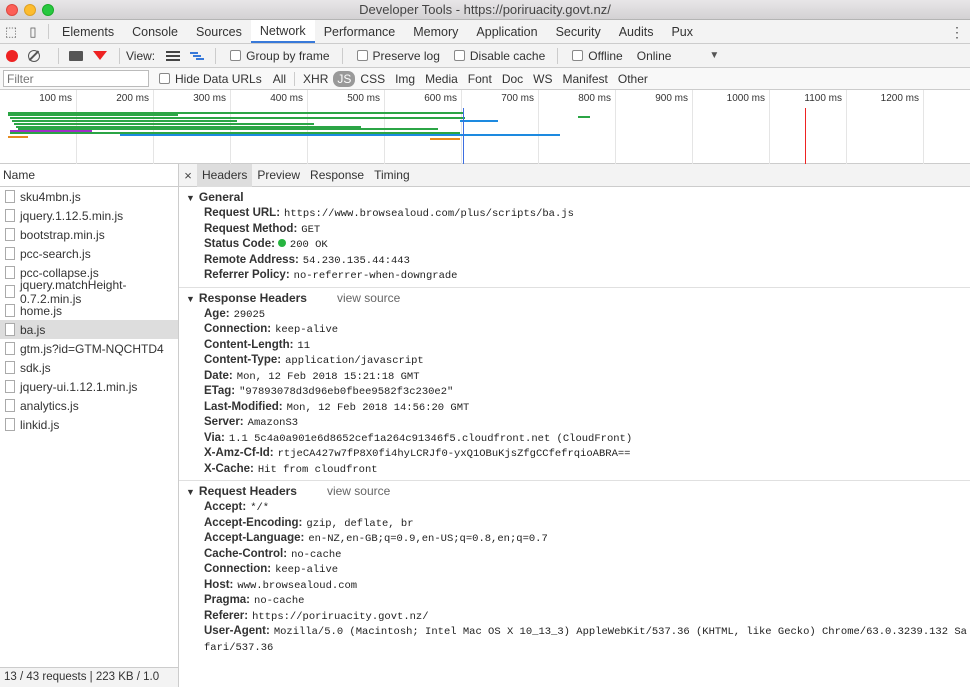  Describe the element at coordinates (219, 31) in the screenshot. I see `tab-sources: Sources` at that location.